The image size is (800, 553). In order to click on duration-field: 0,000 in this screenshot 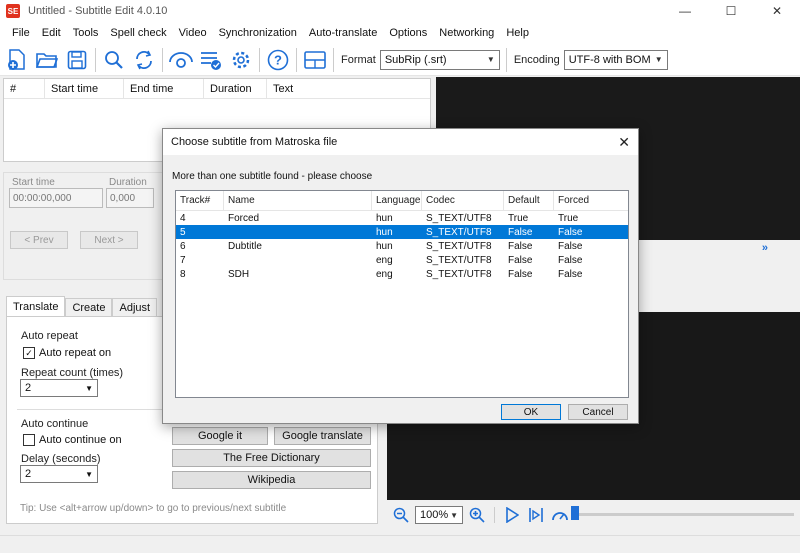, I will do `click(130, 198)`.